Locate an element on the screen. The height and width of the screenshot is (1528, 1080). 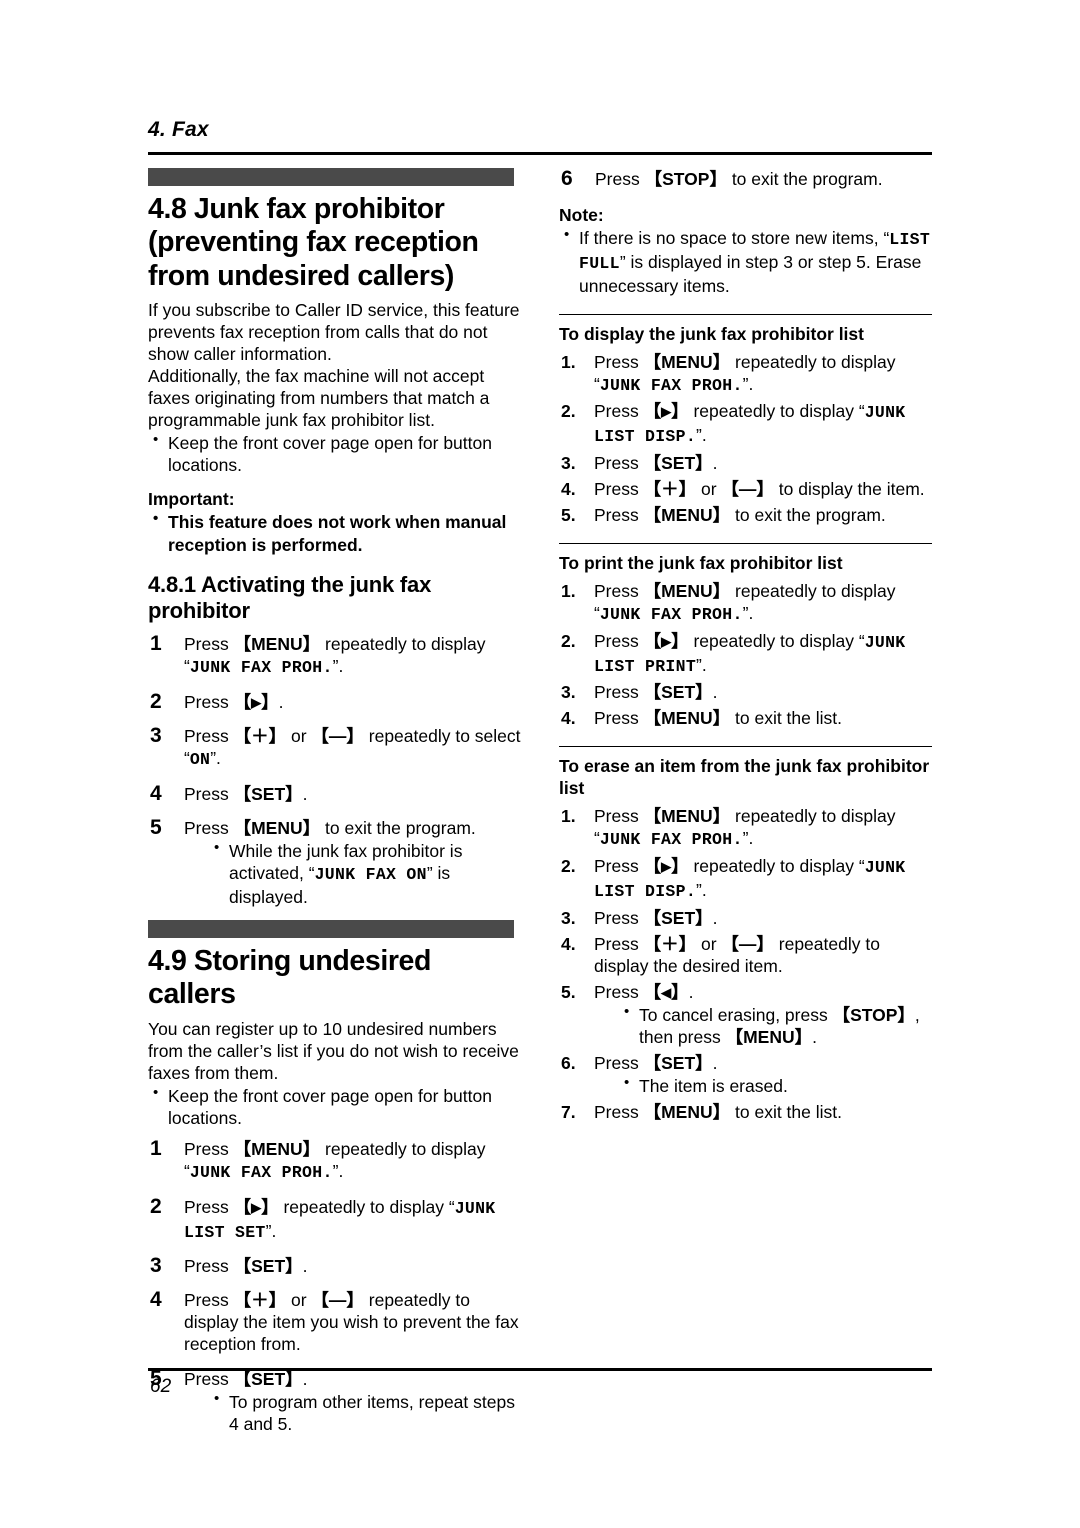
list-item: Press 【MENU】 to exit the program. is located at coordinates (745, 515).